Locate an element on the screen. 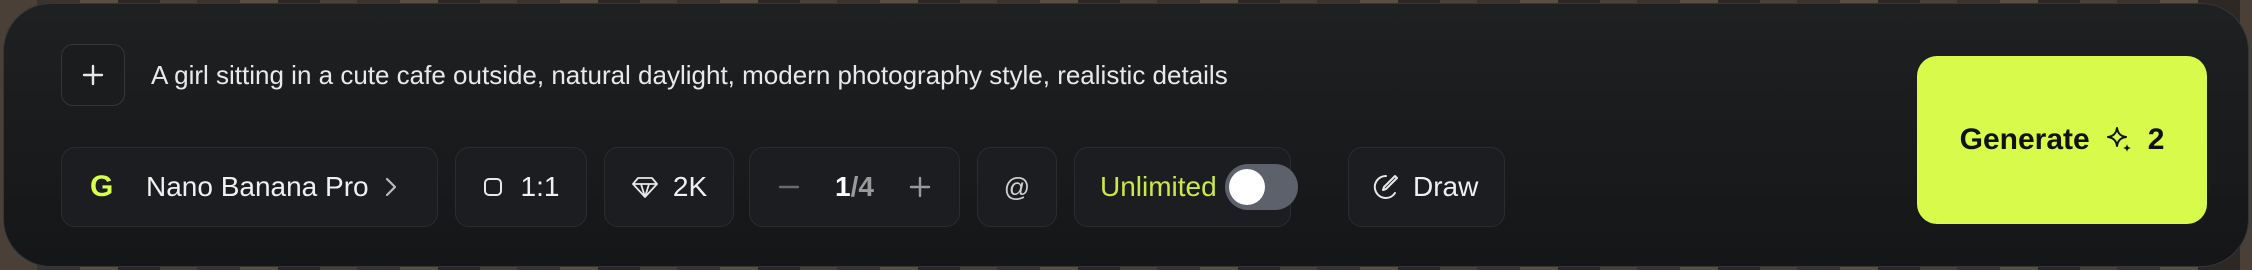  plus-icon is located at coordinates (93, 75).